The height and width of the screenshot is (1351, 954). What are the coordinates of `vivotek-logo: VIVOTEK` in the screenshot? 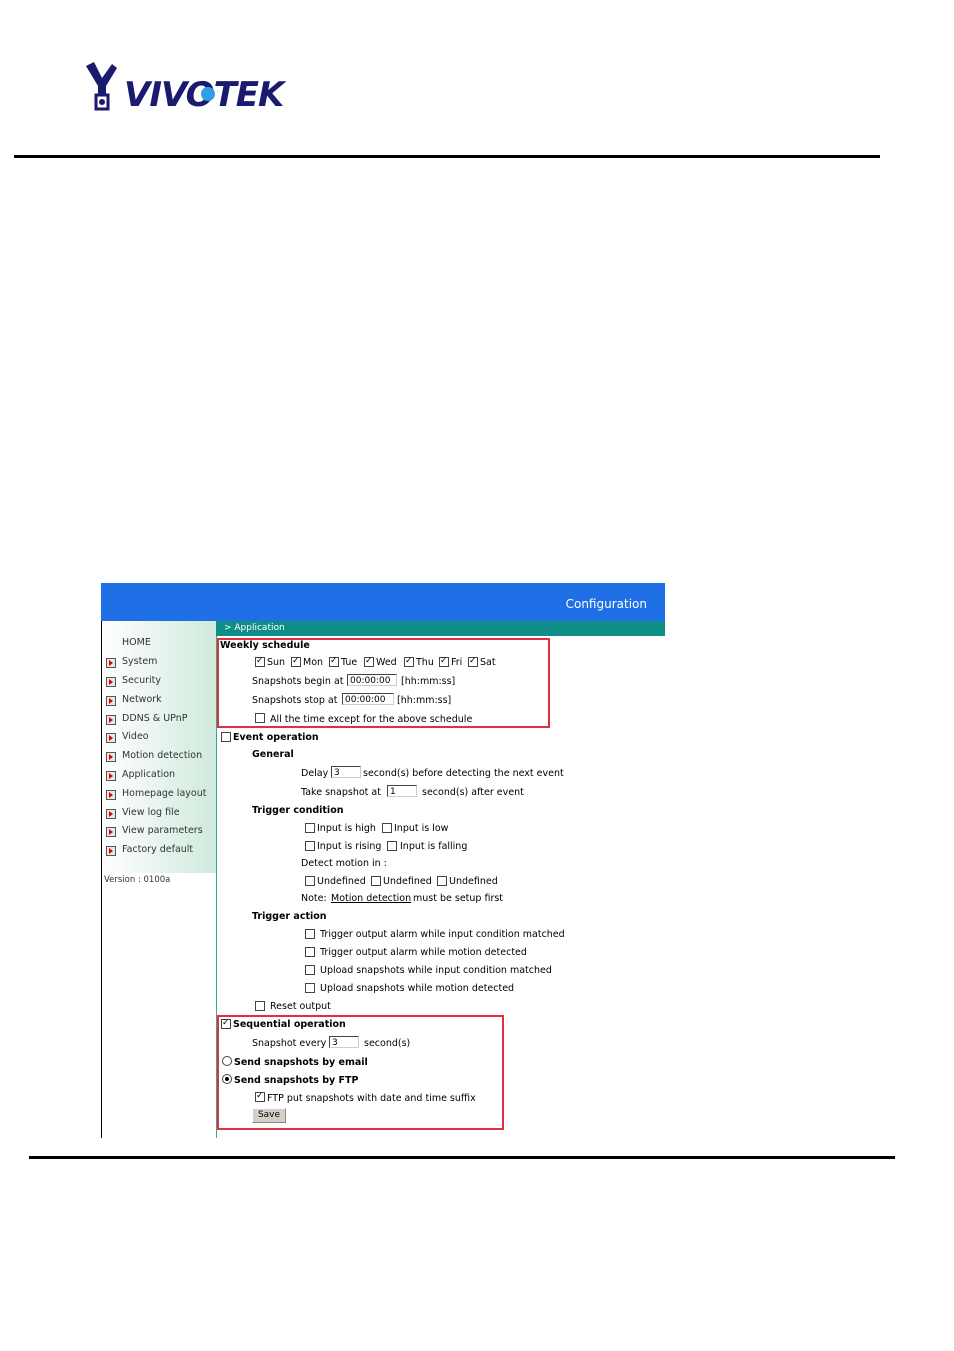 It's located at (187, 87).